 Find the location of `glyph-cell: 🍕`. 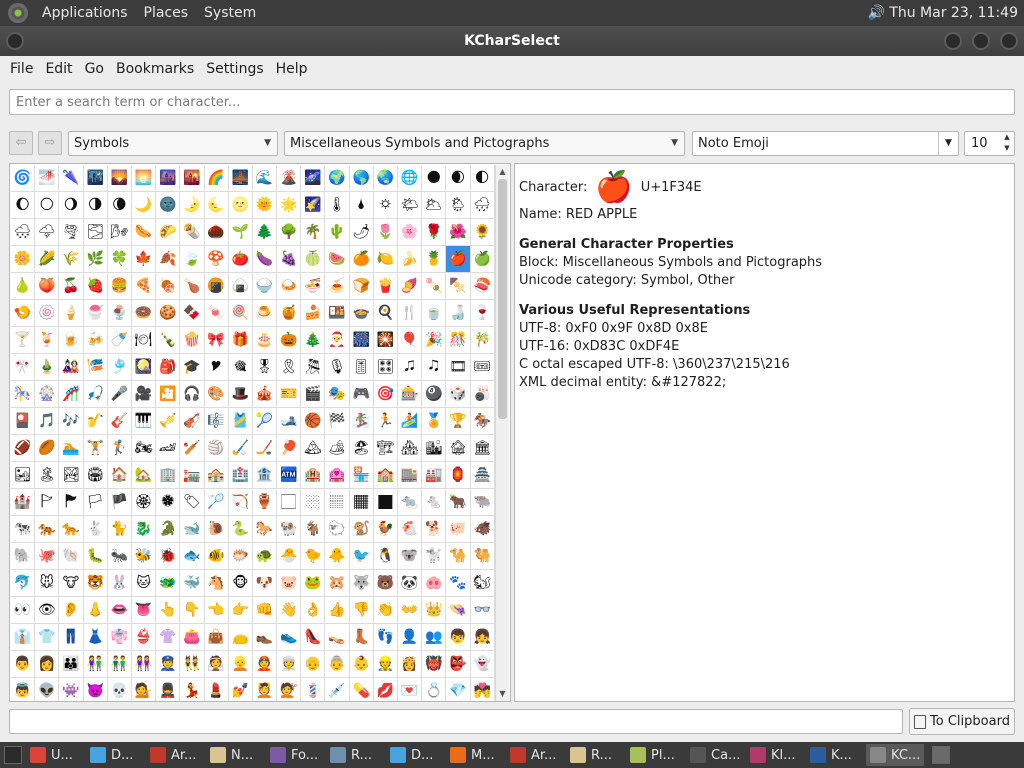

glyph-cell: 🍕 is located at coordinates (144, 286).